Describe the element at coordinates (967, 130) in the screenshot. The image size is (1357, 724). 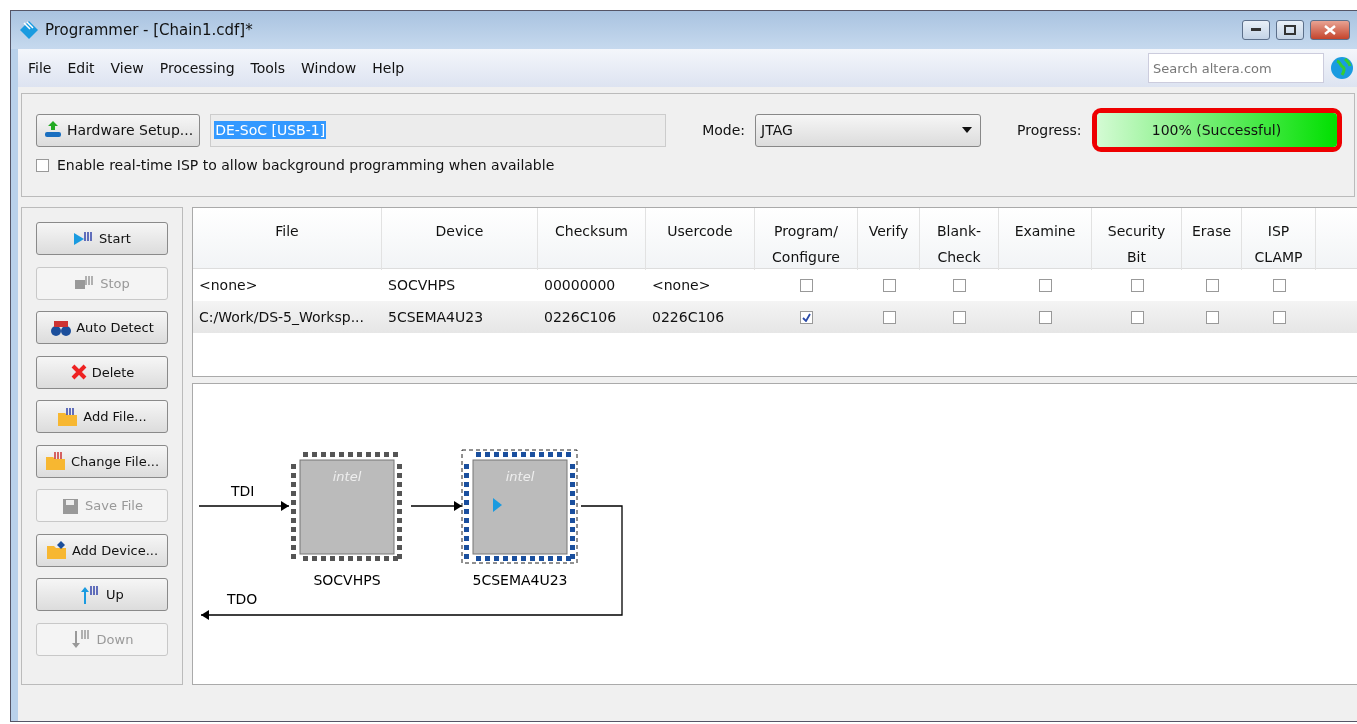
I see `dropdown-arrow-icon` at that location.